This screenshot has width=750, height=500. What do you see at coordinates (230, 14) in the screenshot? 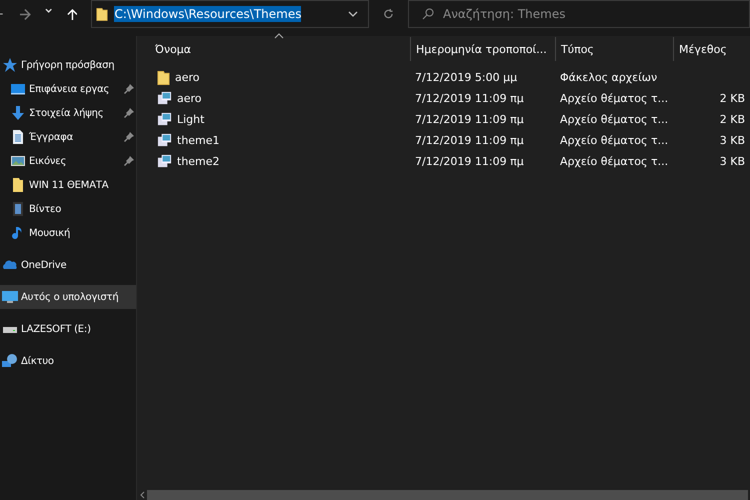
I see `address-field: C:\Windows\Resources\Themes` at bounding box center [230, 14].